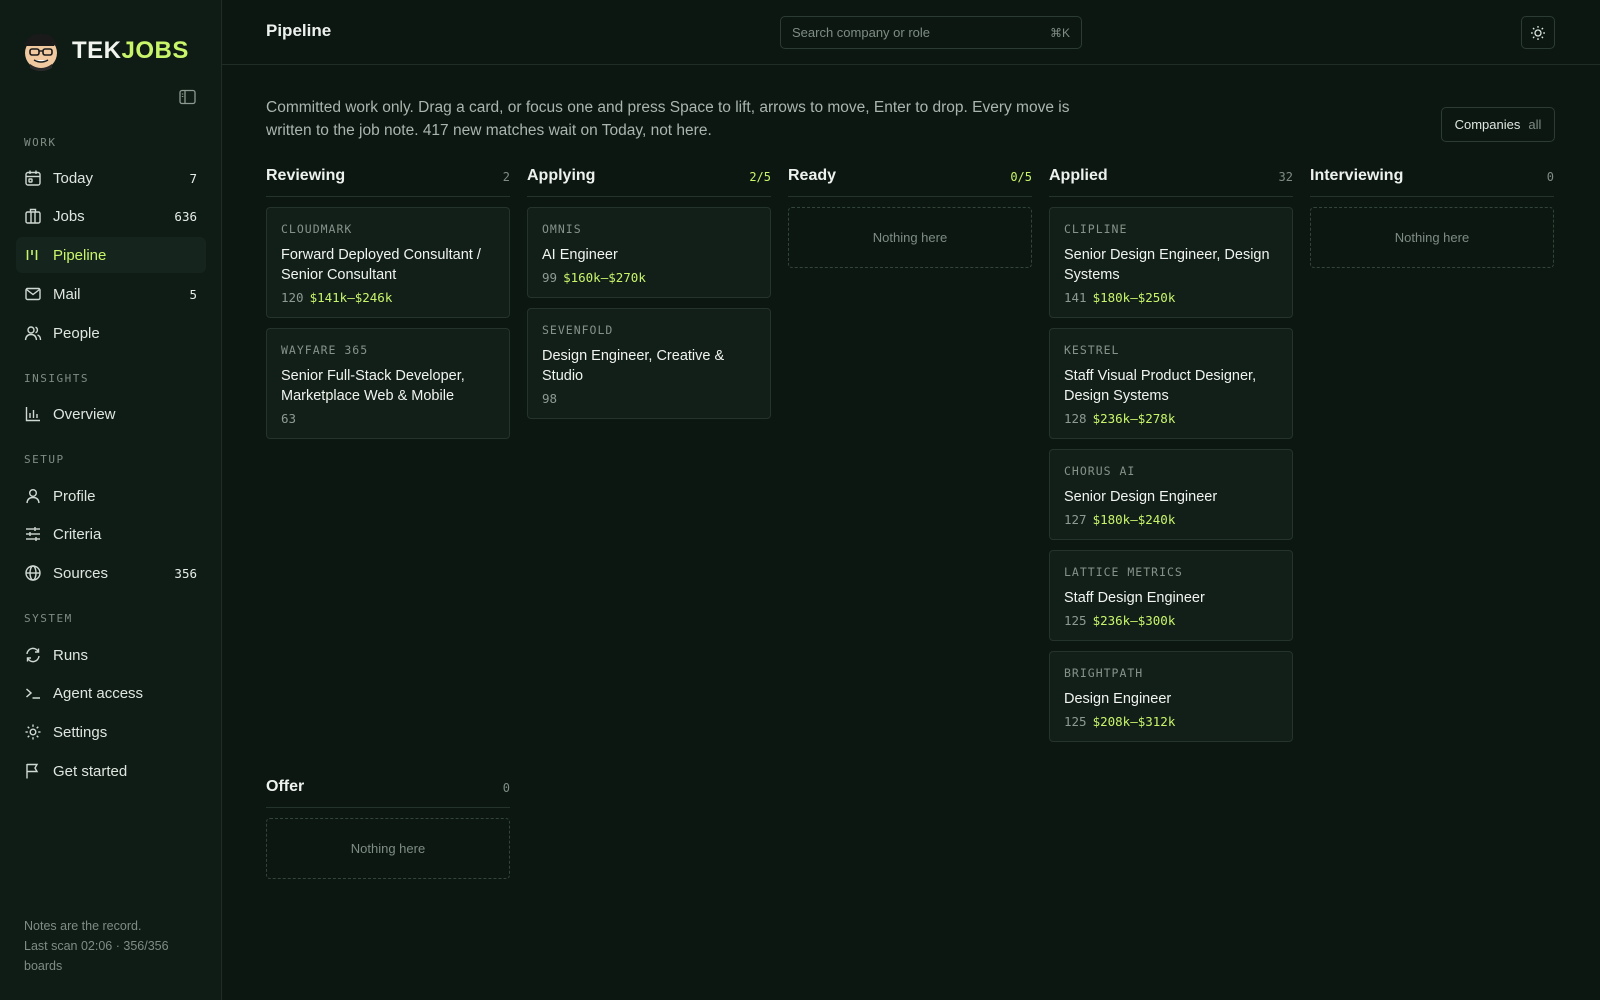 The image size is (1600, 1000). I want to click on sidebar-item-count: 7, so click(193, 178).